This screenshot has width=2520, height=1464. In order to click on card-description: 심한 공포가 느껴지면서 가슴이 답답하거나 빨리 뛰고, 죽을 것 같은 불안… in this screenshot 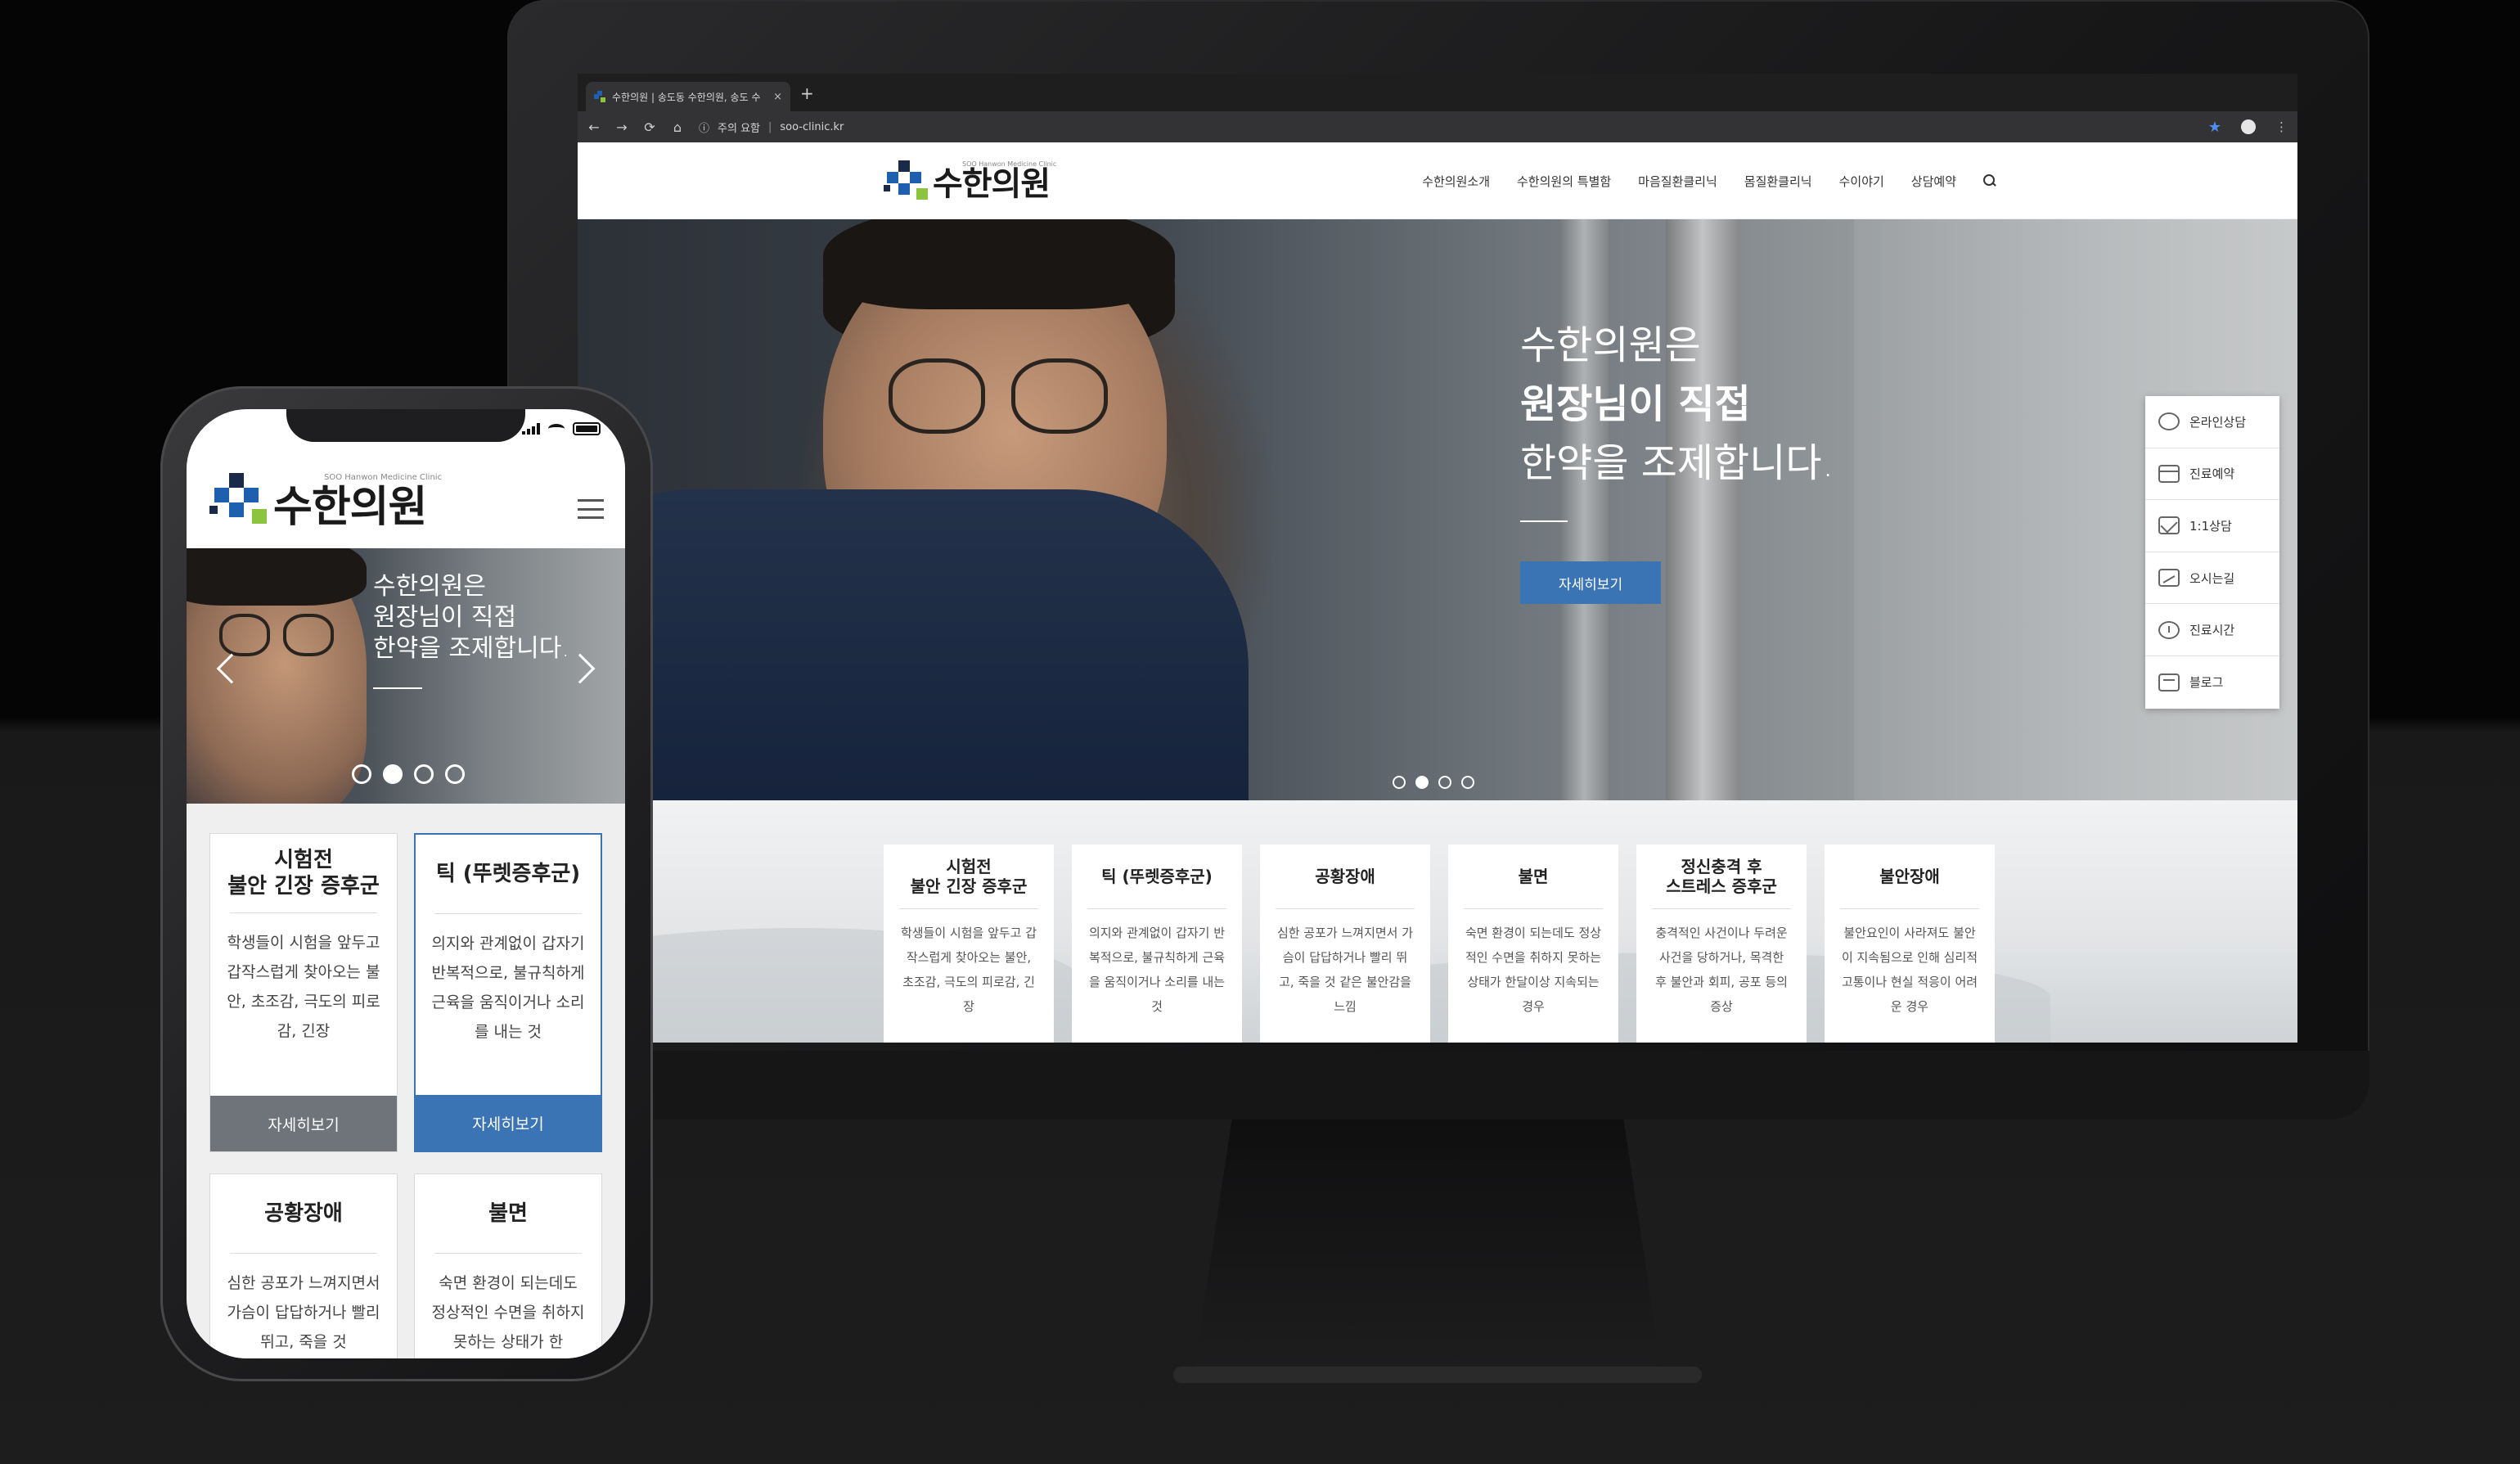, I will do `click(1345, 970)`.